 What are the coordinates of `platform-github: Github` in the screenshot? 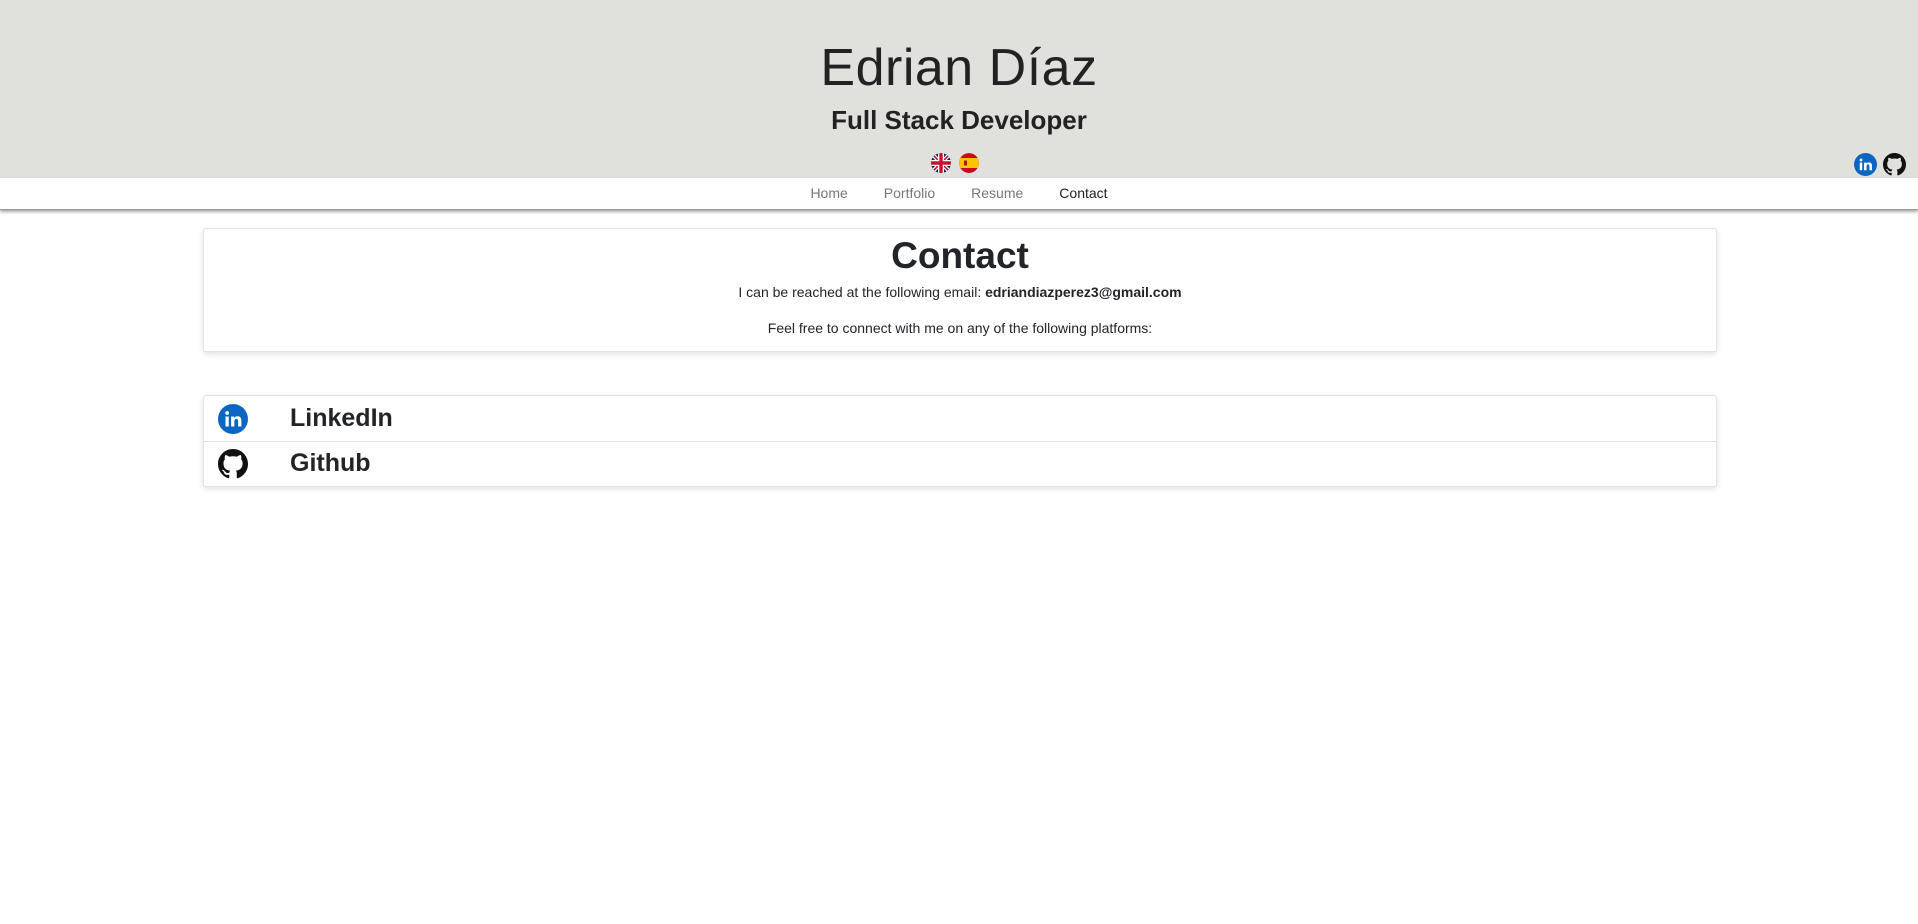 It's located at (960, 463).